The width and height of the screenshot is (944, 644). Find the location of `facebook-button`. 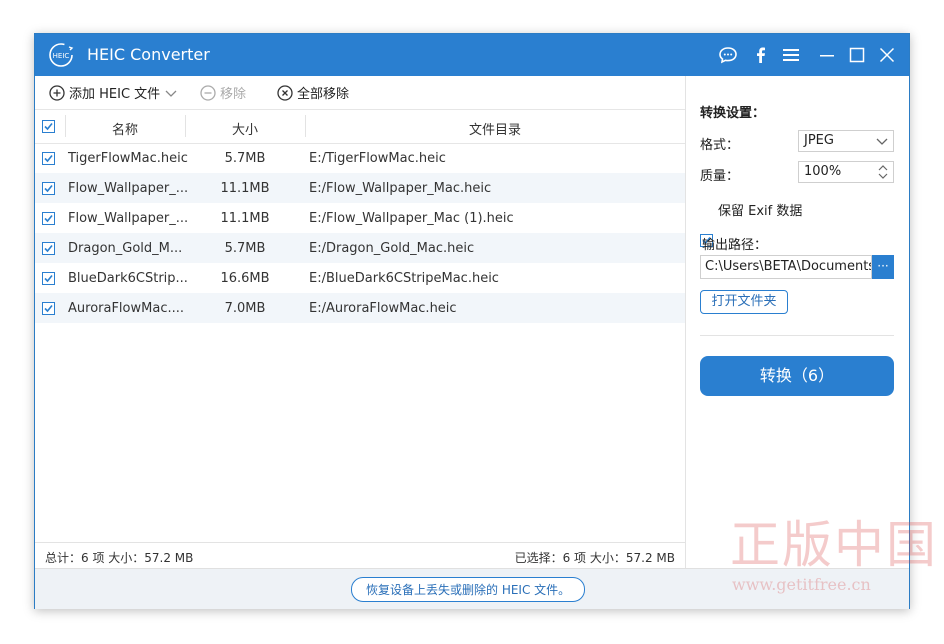

facebook-button is located at coordinates (761, 55).